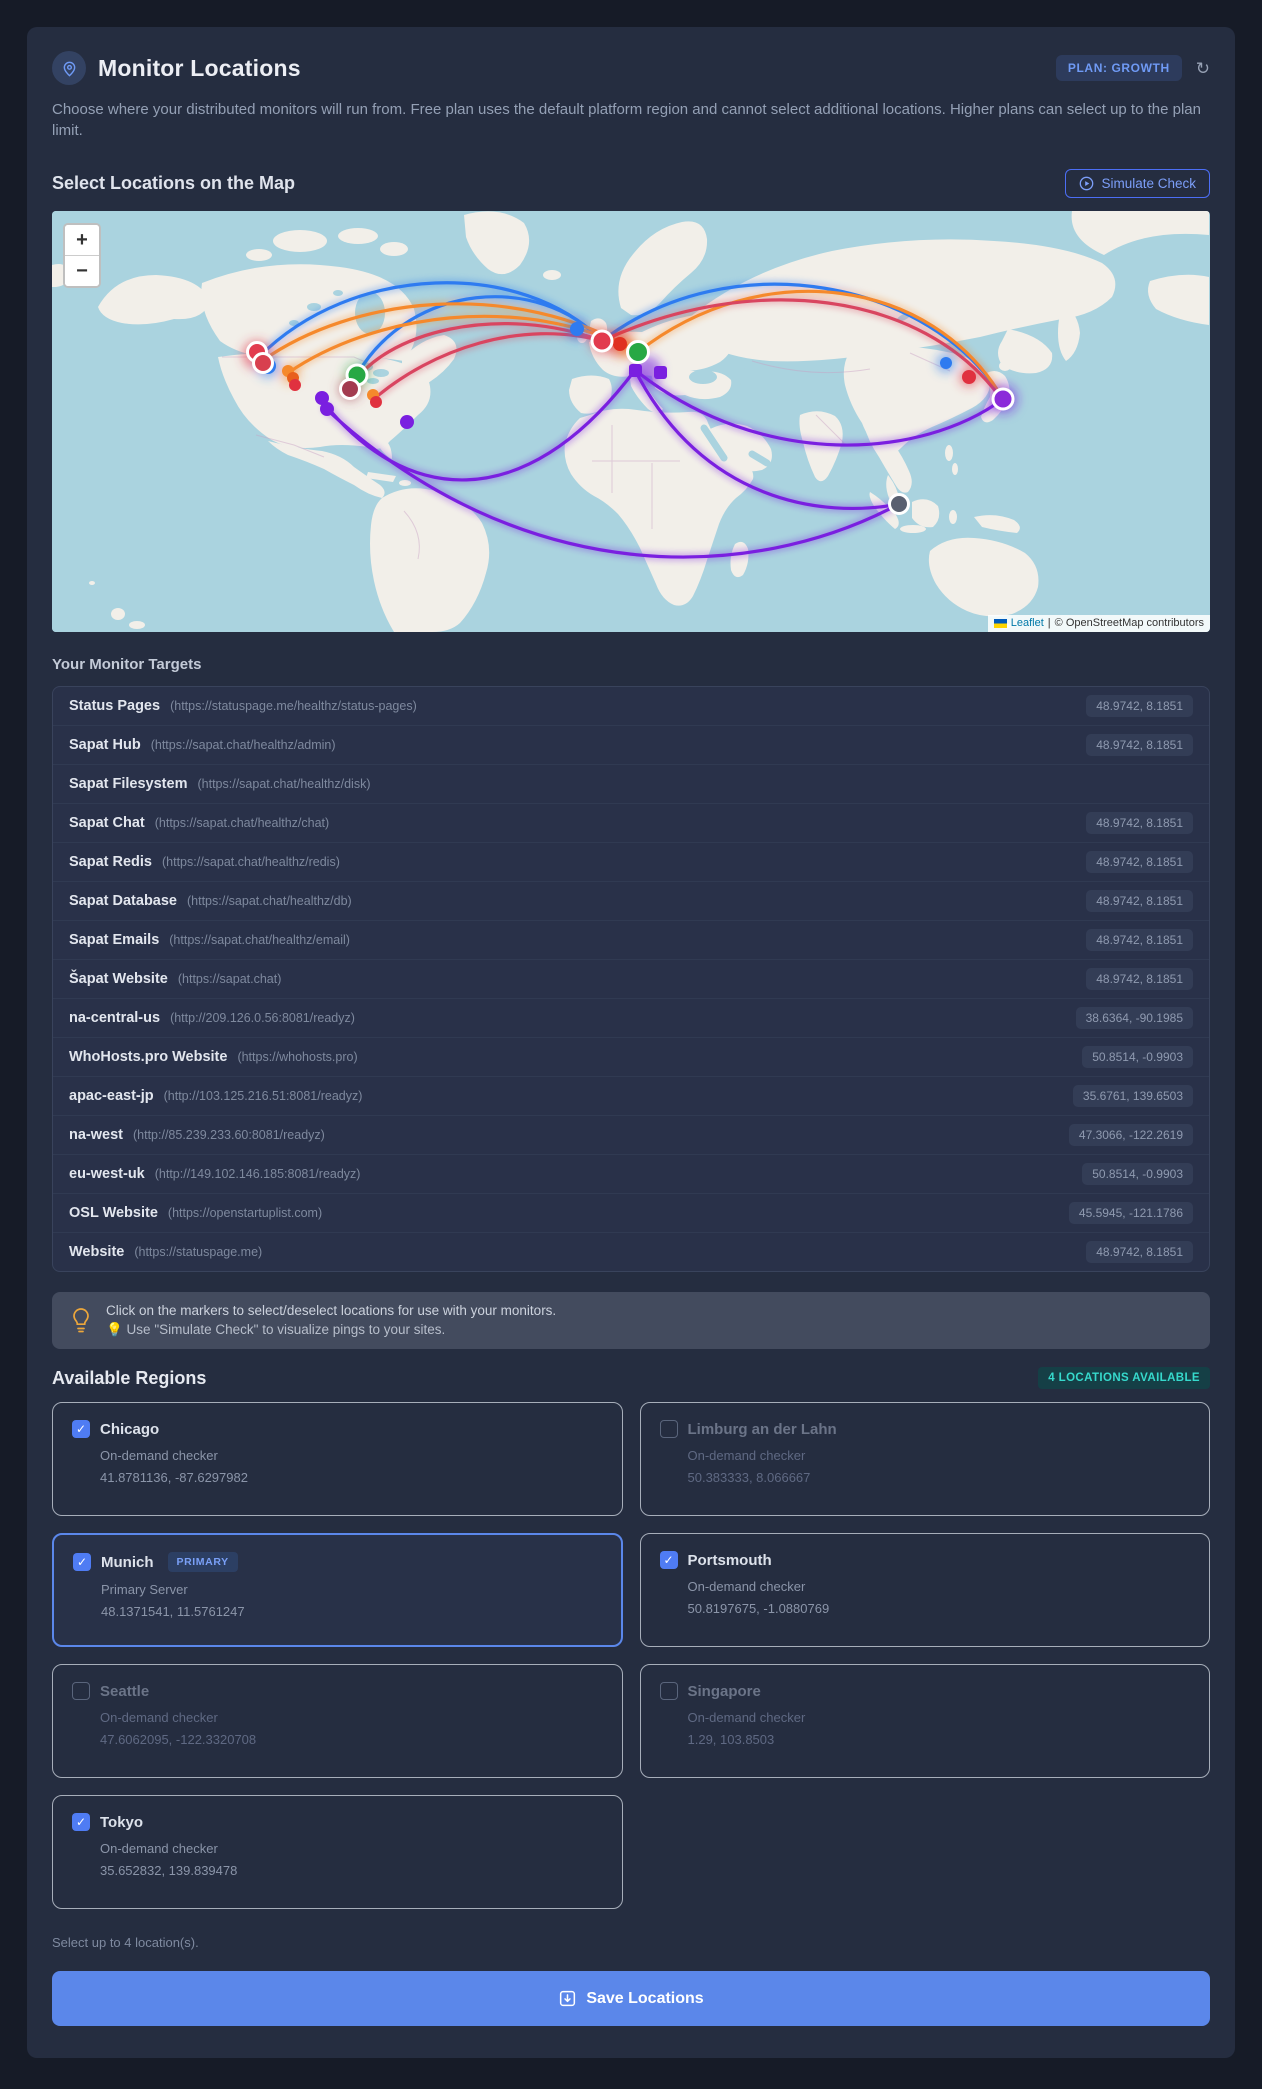  I want to click on osm-link: © OpenStreetMap contributors, so click(1129, 623).